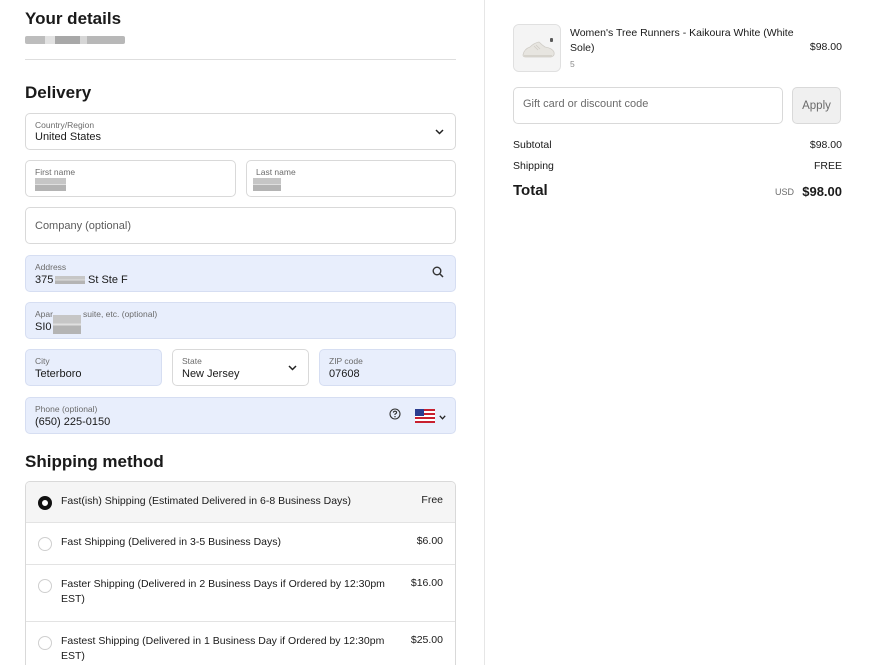  What do you see at coordinates (73, 422) in the screenshot?
I see `phone-value: (650) 225-0150` at bounding box center [73, 422].